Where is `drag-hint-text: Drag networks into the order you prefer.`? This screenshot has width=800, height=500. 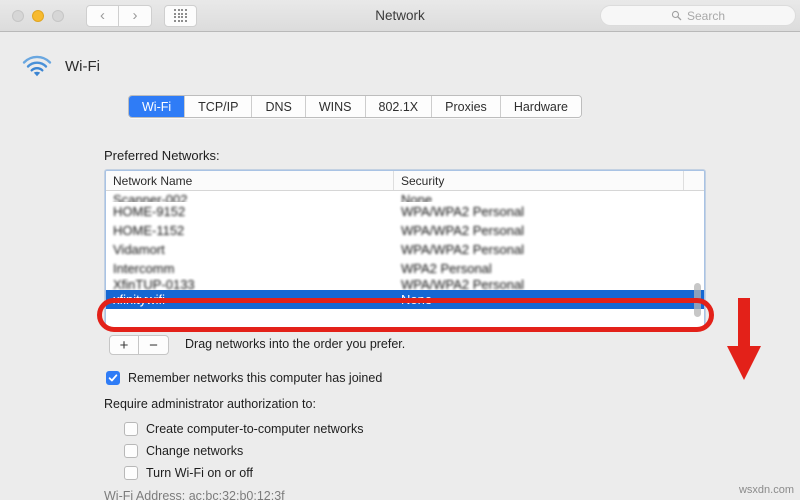 drag-hint-text: Drag networks into the order you prefer. is located at coordinates (295, 344).